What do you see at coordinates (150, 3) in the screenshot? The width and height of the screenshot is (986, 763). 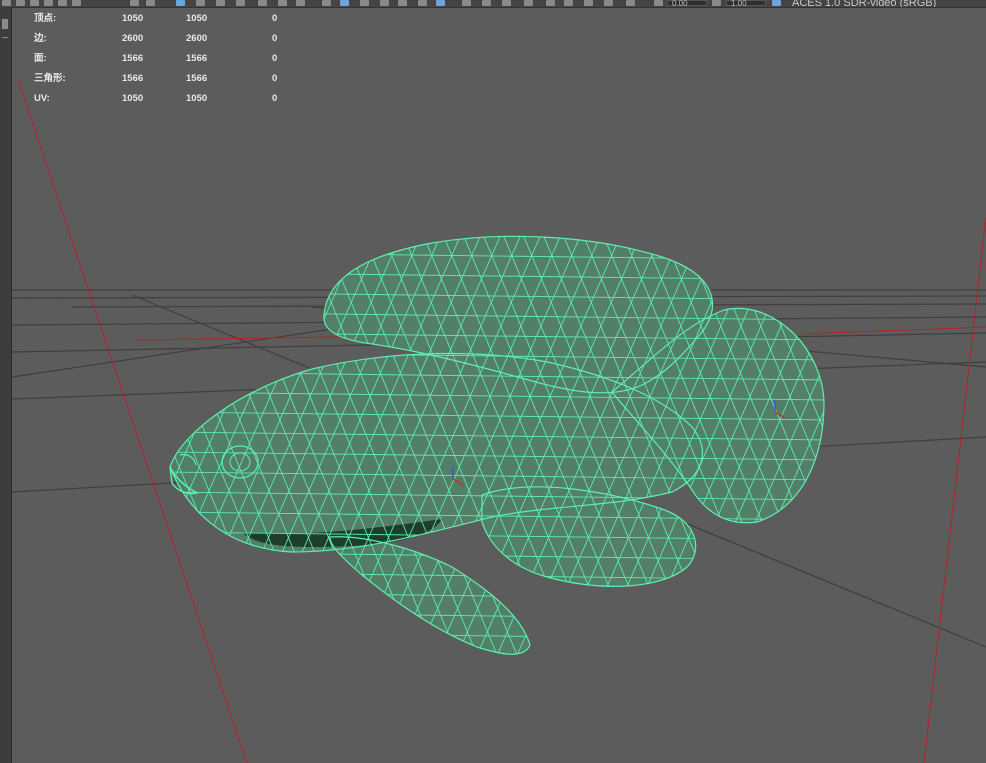 I see `resolution-gate-icon` at bounding box center [150, 3].